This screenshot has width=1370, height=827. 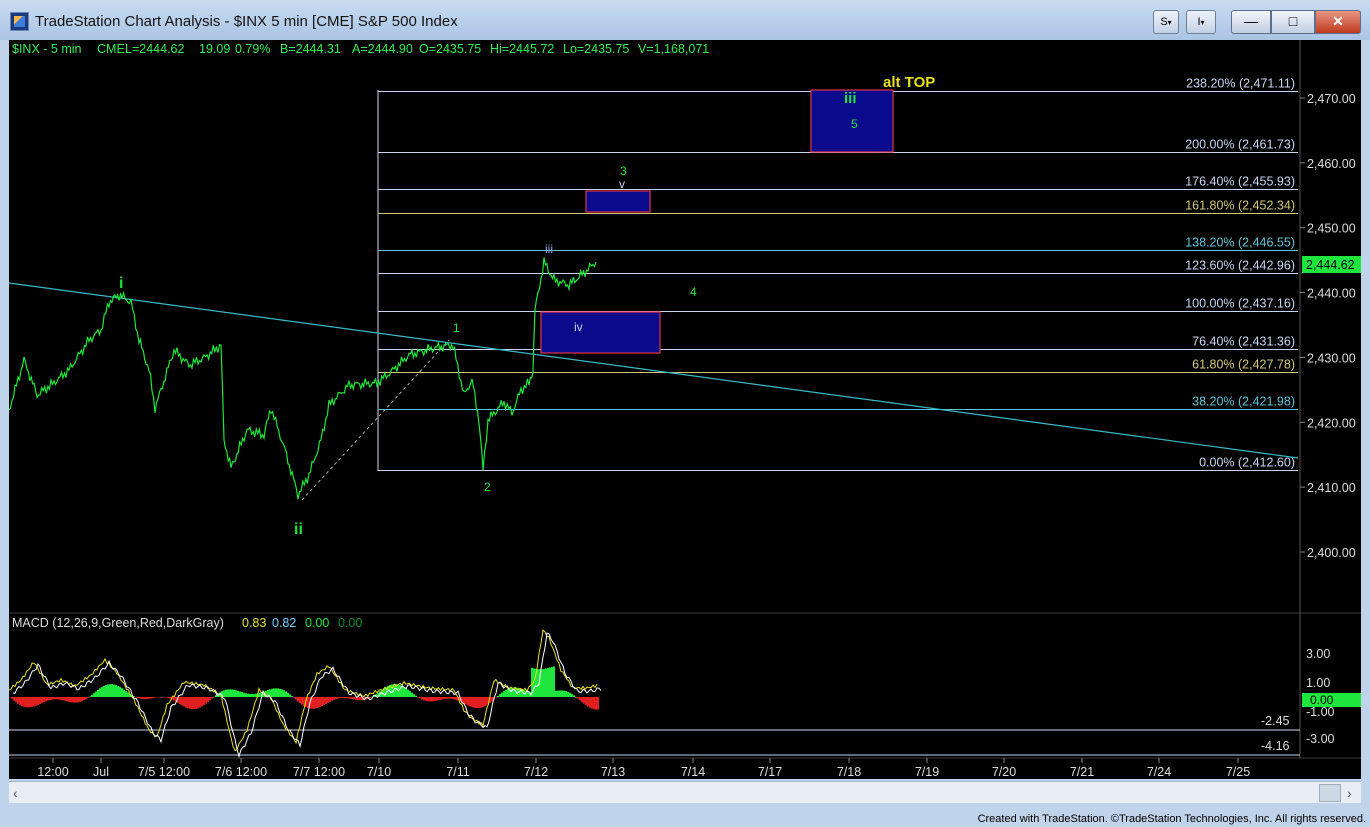 What do you see at coordinates (382, 49) in the screenshot?
I see `header-ask: A=2444.90` at bounding box center [382, 49].